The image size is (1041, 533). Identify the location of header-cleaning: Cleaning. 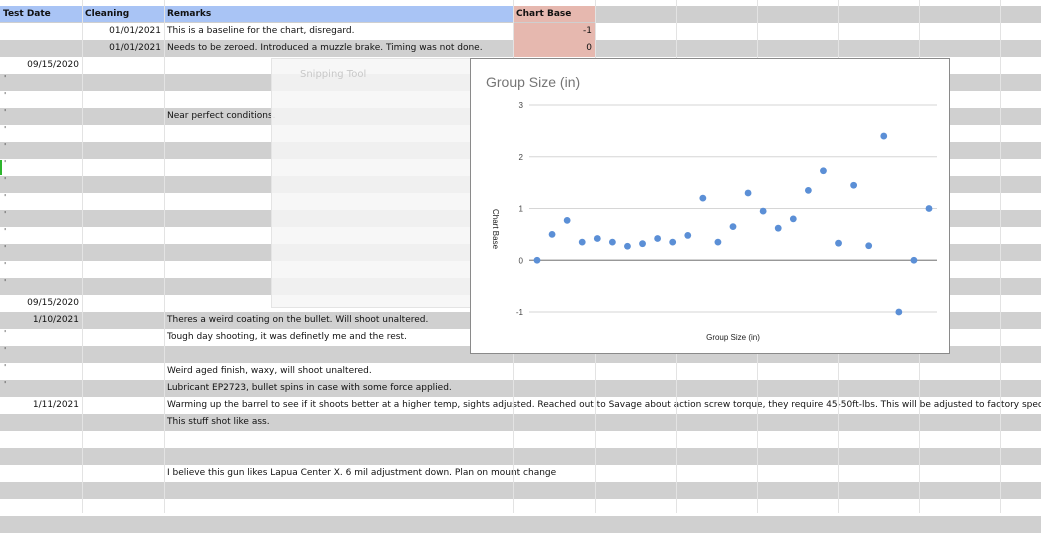
(123, 14).